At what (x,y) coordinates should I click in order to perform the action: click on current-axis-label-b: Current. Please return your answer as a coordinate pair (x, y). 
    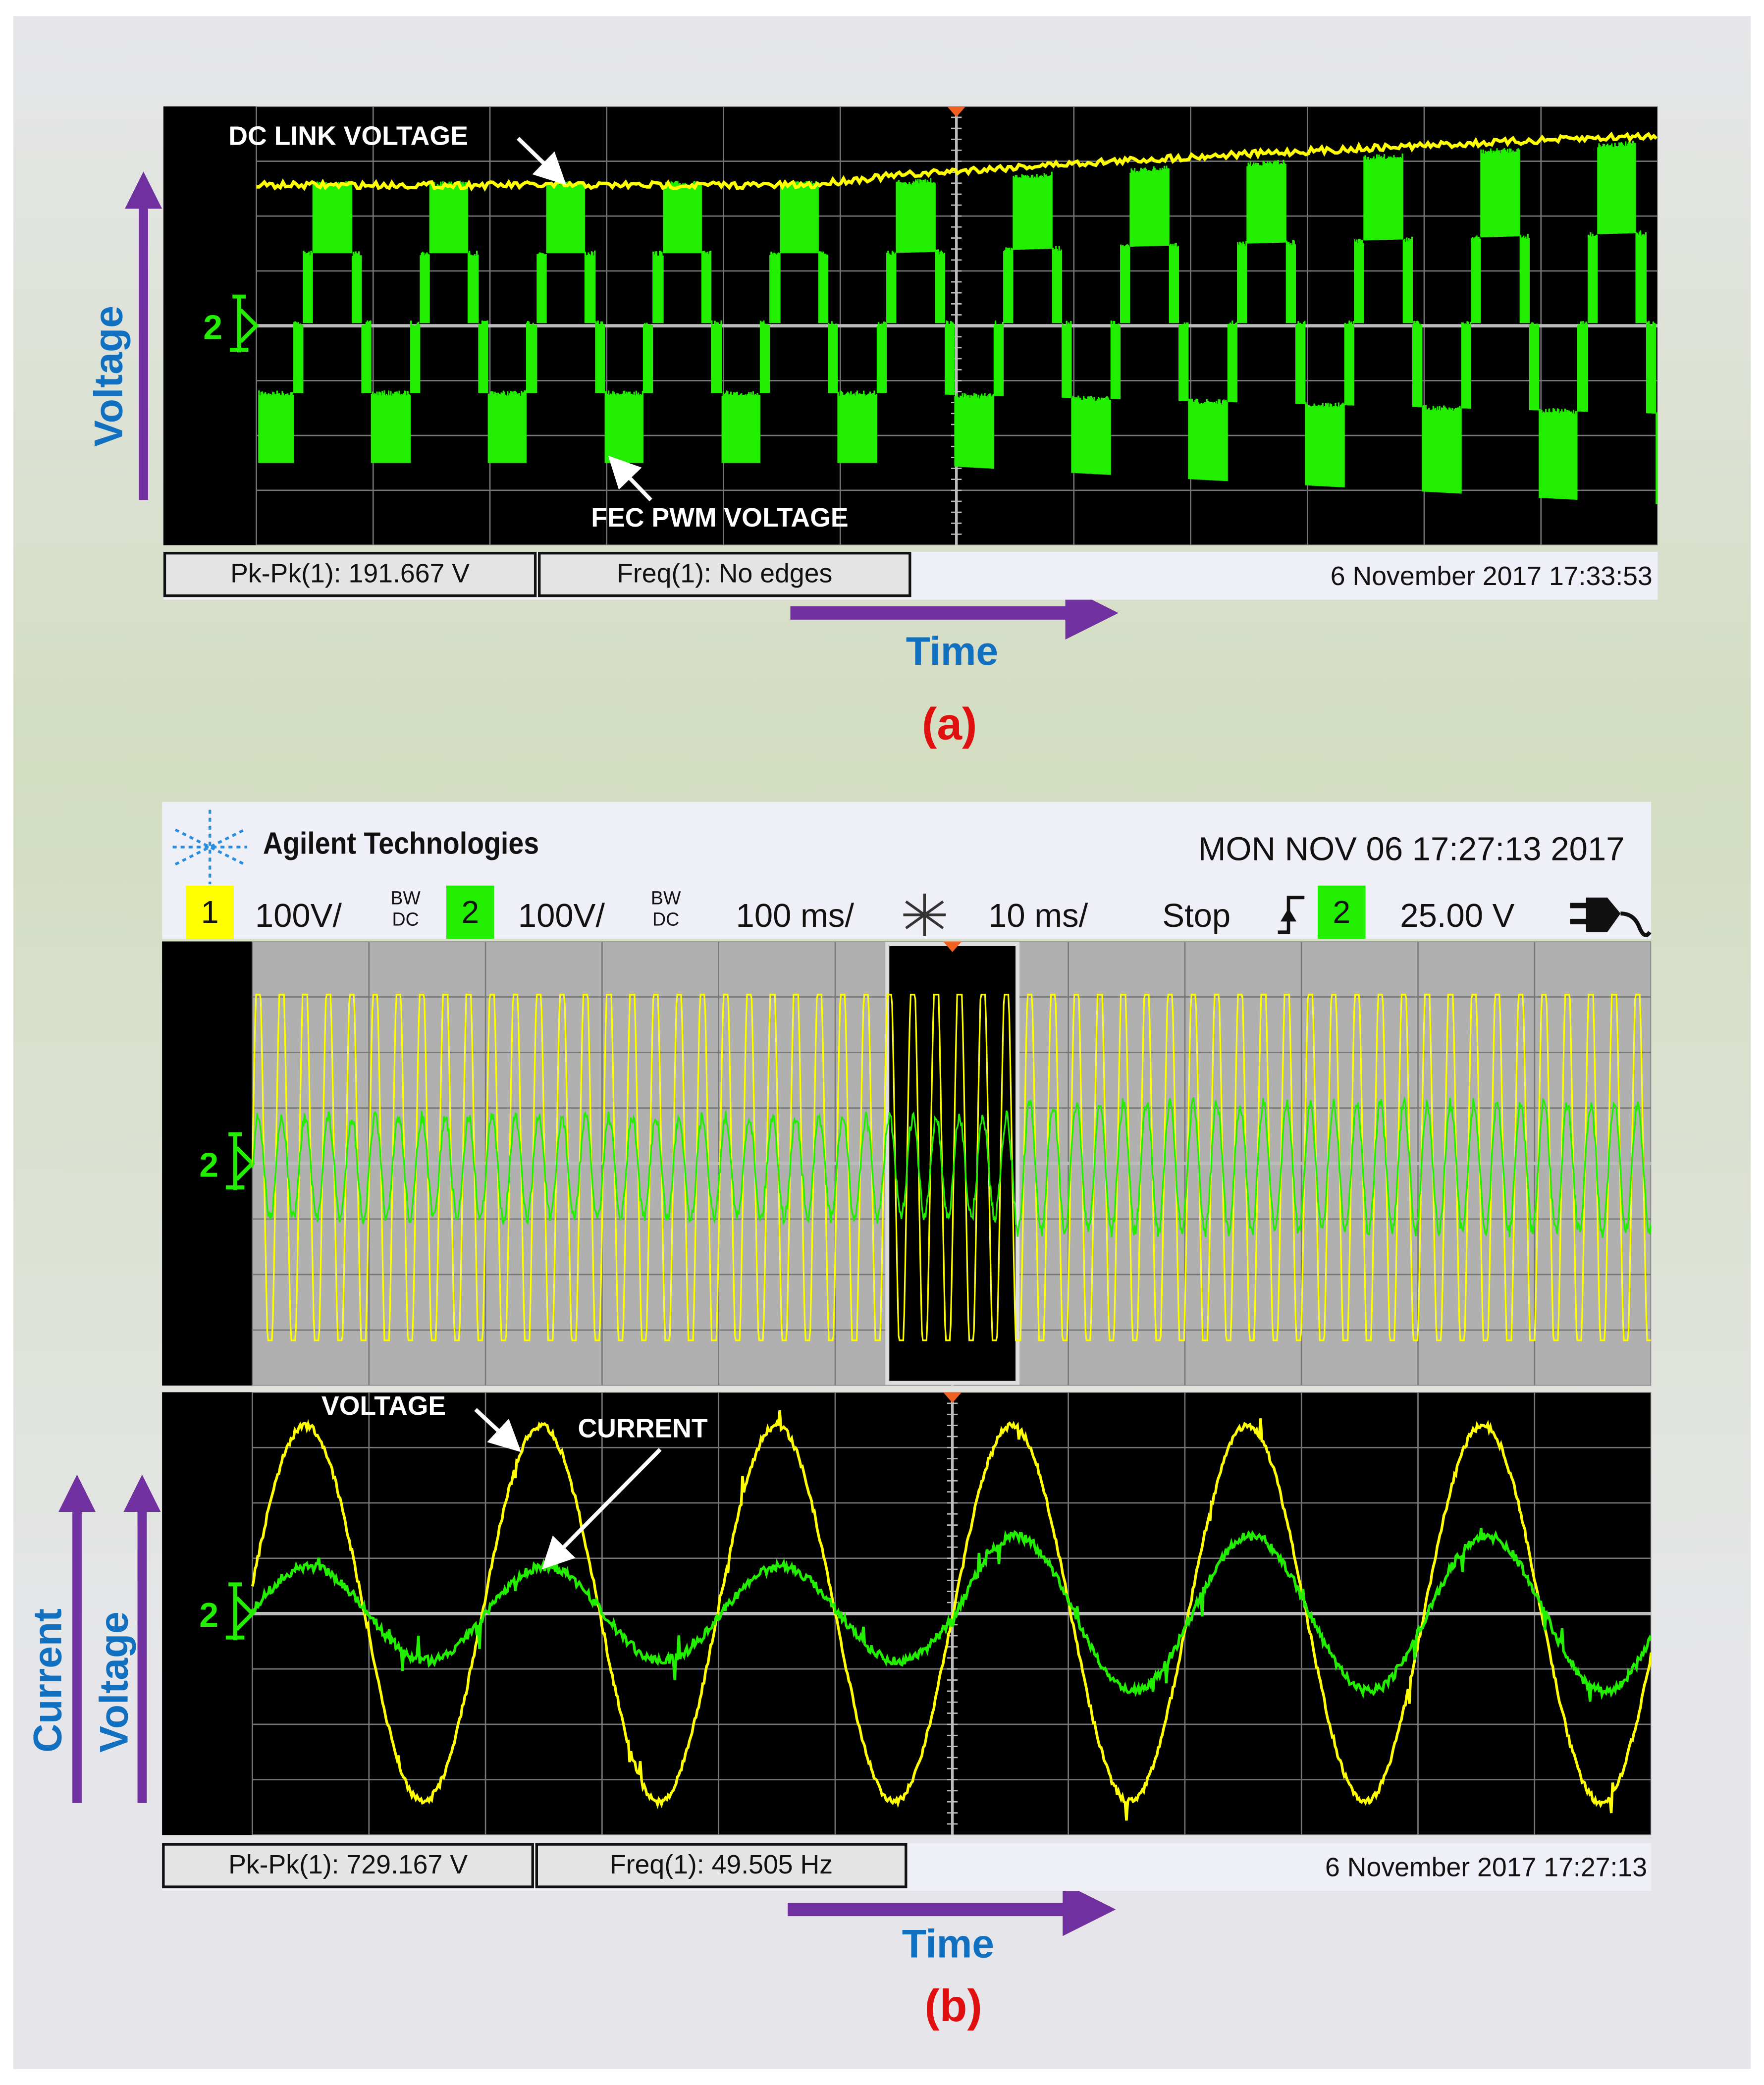
    Looking at the image, I should click on (48, 1680).